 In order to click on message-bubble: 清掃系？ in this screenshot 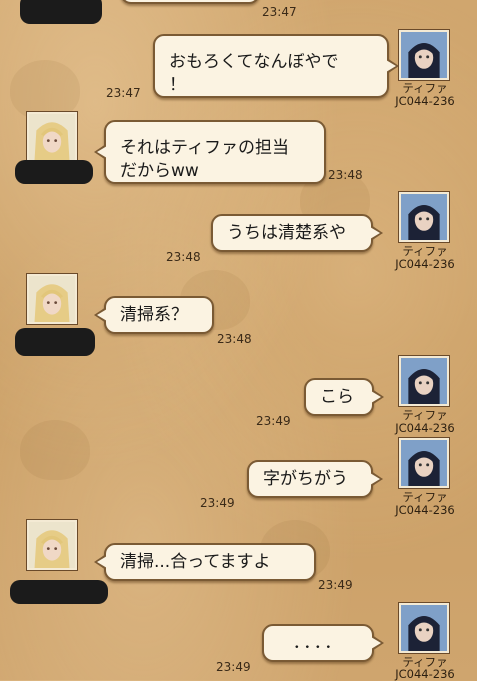, I will do `click(154, 315)`.